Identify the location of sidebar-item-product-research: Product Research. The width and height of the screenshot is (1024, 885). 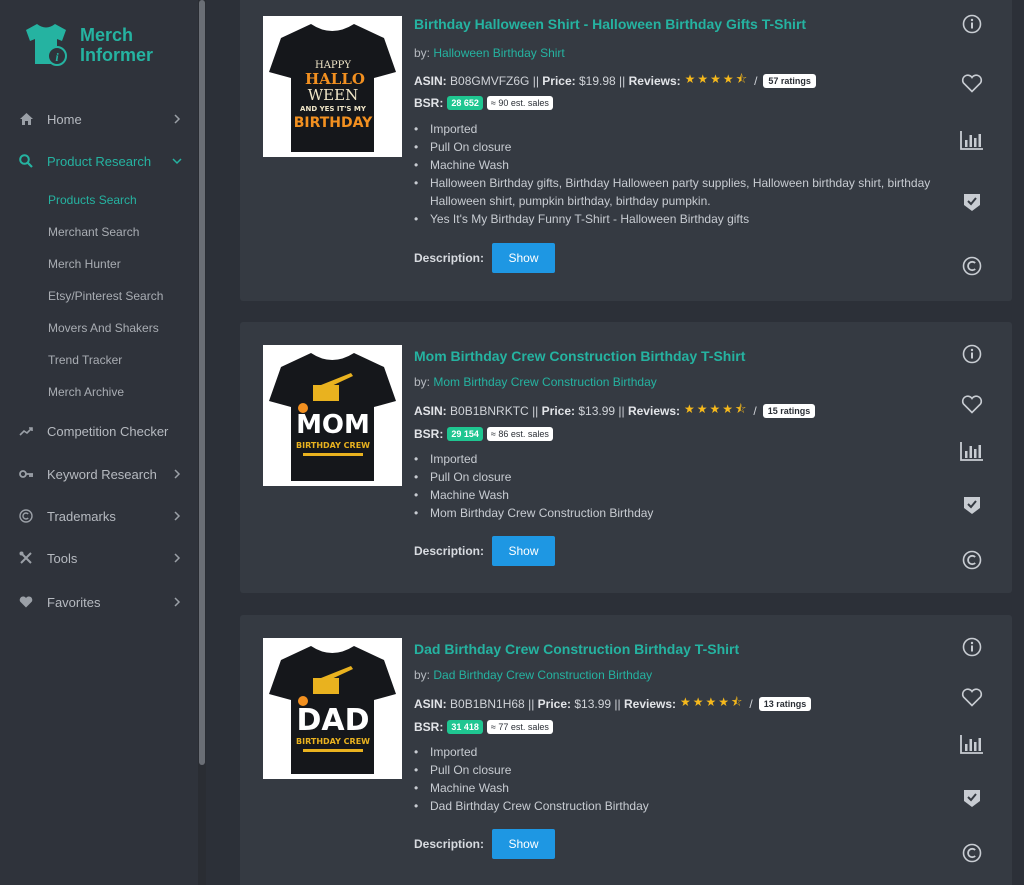
(99, 161).